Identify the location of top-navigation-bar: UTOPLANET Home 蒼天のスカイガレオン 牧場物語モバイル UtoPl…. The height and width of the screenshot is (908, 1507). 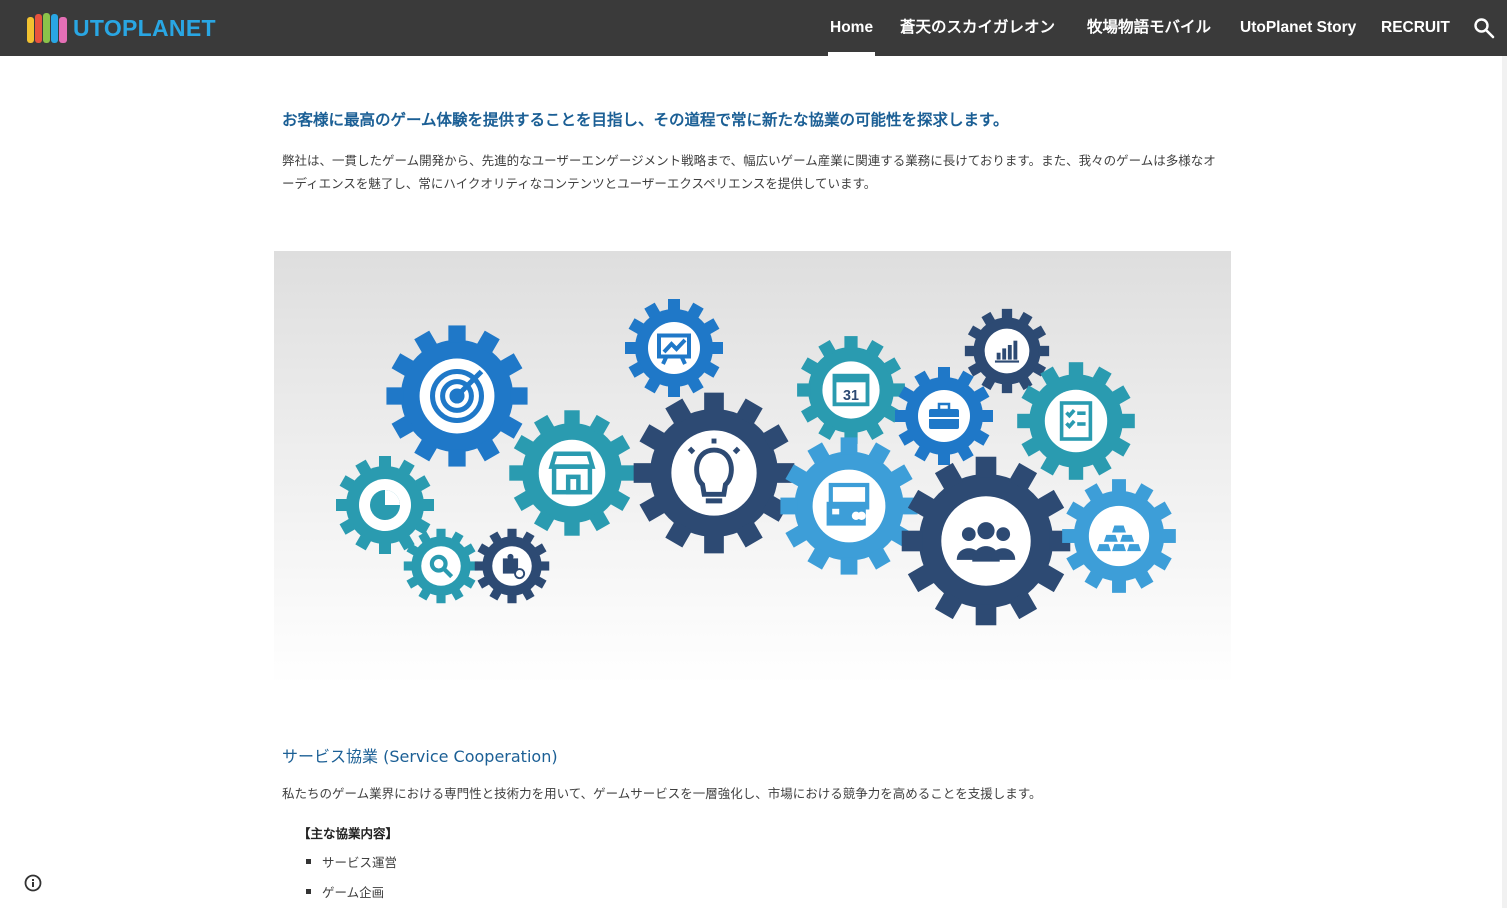
(753, 28).